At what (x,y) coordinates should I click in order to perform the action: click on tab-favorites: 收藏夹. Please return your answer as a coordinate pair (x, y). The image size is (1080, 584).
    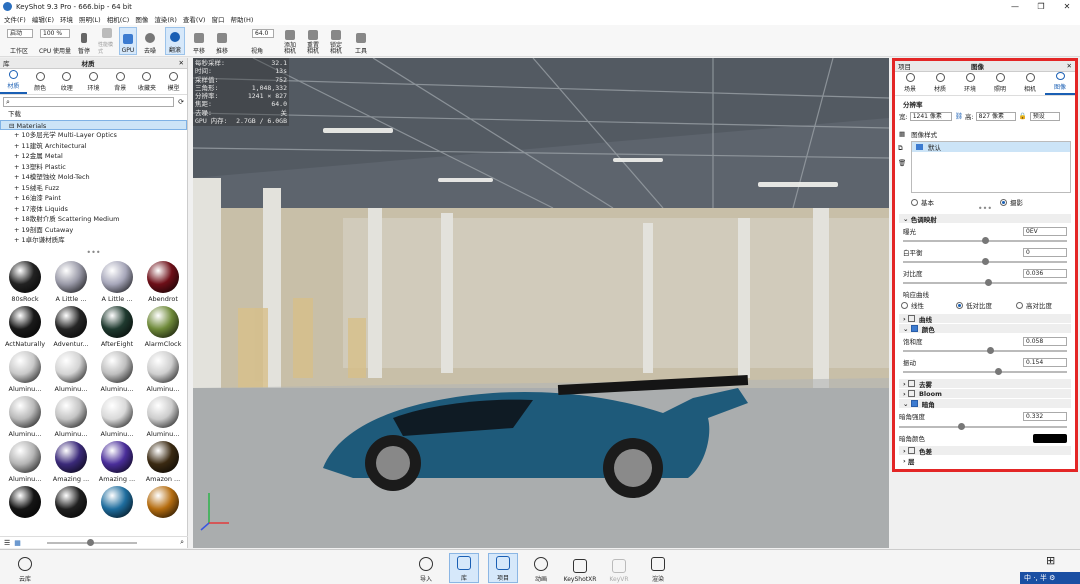
    Looking at the image, I should click on (147, 81).